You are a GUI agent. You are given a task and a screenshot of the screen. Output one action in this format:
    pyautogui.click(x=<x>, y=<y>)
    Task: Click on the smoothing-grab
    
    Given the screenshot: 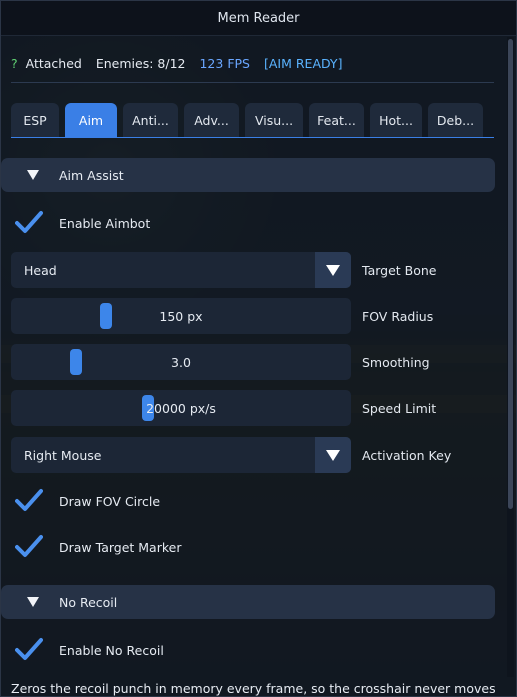 What is the action you would take?
    pyautogui.click(x=76, y=362)
    